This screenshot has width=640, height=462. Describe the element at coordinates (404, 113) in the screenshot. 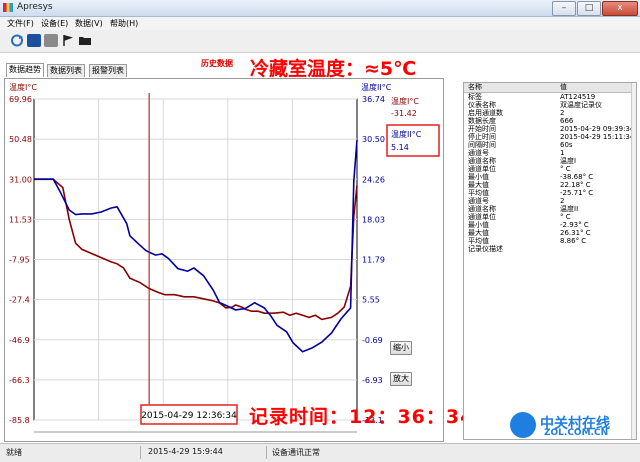

I see `legend-ch1-value: -31.42` at that location.